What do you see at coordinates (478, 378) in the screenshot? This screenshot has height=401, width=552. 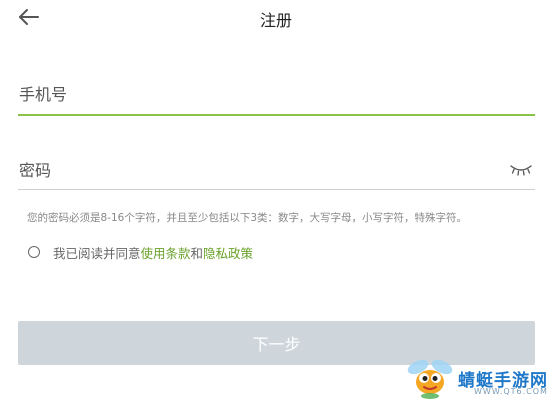 I see `site-watermark: 蜻蜓手游网 WWW.QT6.COM` at bounding box center [478, 378].